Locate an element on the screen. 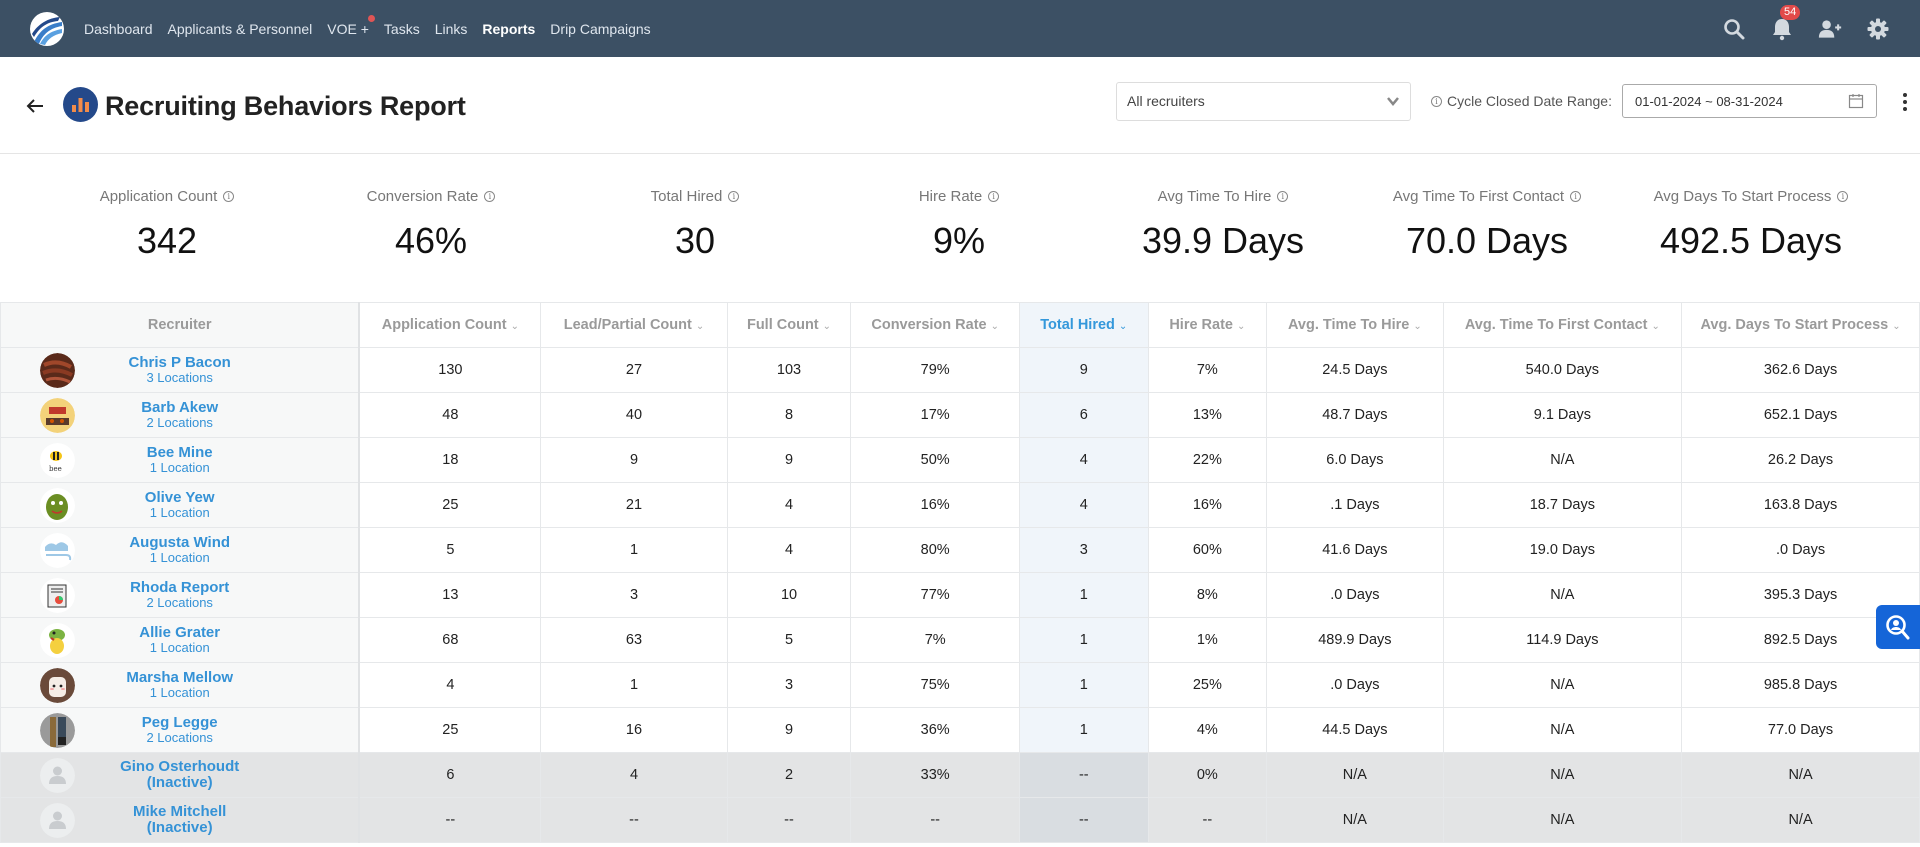 Image resolution: width=1920 pixels, height=847 pixels. table-cell: .1 Days is located at coordinates (1355, 505).